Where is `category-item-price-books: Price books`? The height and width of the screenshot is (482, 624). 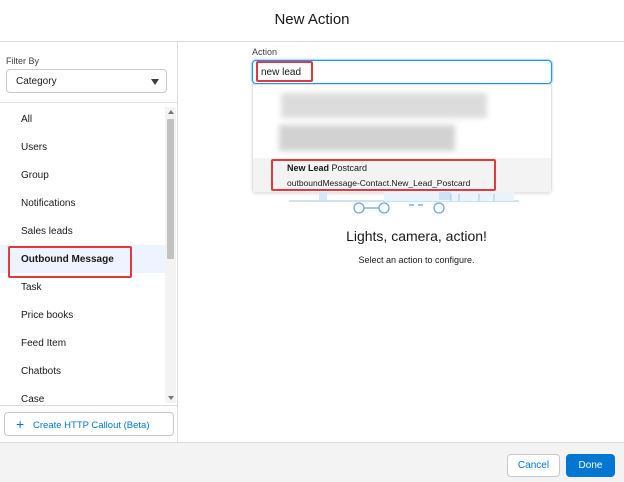
category-item-price-books: Price books is located at coordinates (82, 315).